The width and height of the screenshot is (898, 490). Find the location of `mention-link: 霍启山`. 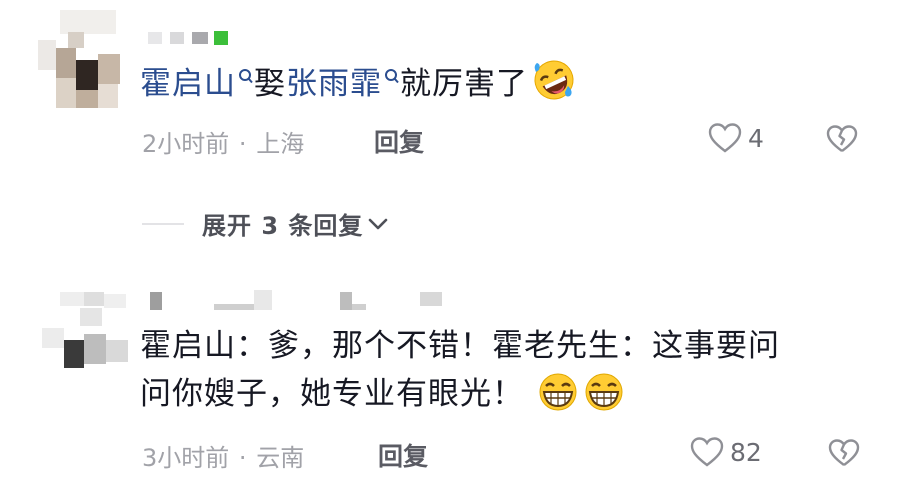

mention-link: 霍启山 is located at coordinates (197, 84).